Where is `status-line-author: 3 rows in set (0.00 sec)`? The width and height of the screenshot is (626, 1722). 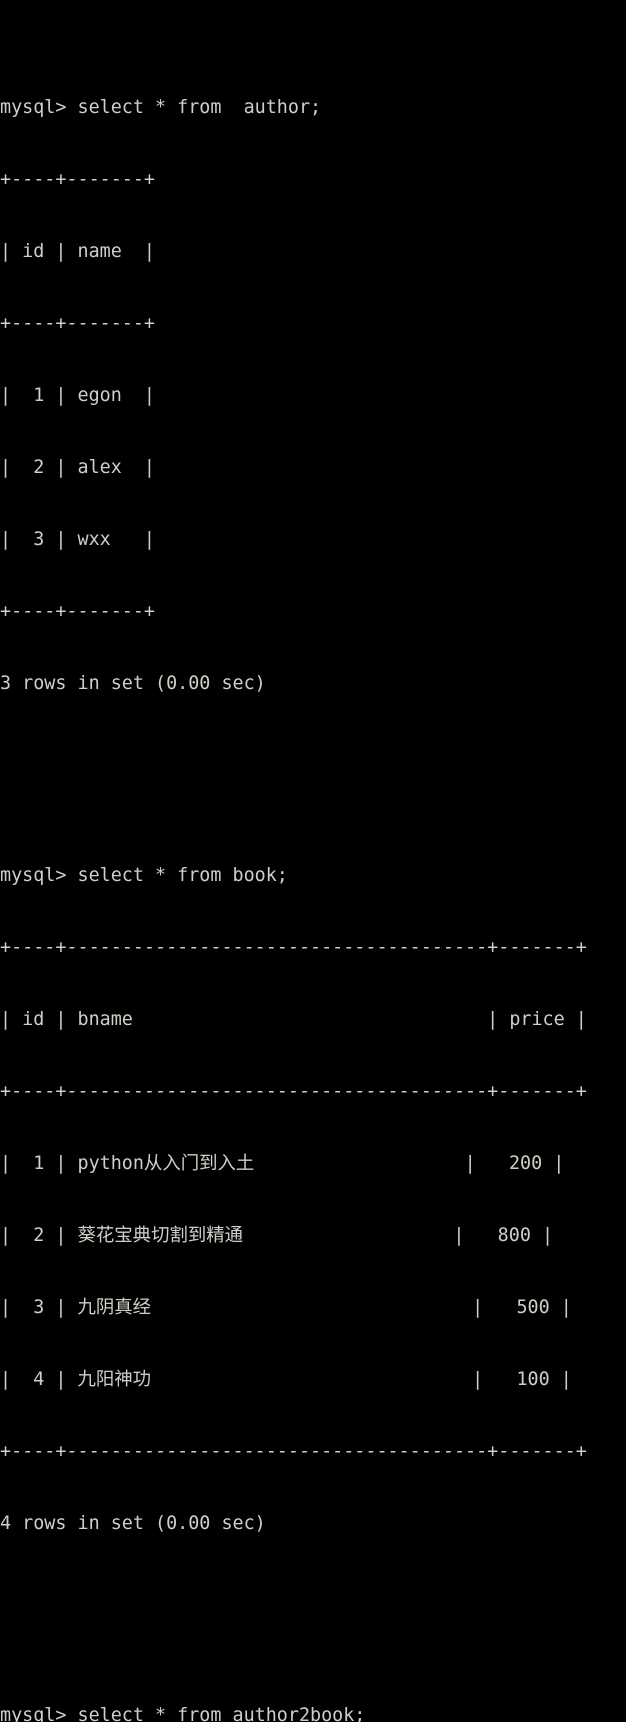 status-line-author: 3 rows in set (0.00 sec) is located at coordinates (133, 683).